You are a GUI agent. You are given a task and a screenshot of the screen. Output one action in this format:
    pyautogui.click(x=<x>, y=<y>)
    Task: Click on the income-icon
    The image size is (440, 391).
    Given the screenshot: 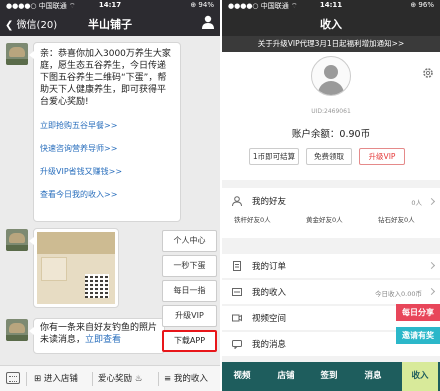 What is the action you would take?
    pyautogui.click(x=237, y=292)
    